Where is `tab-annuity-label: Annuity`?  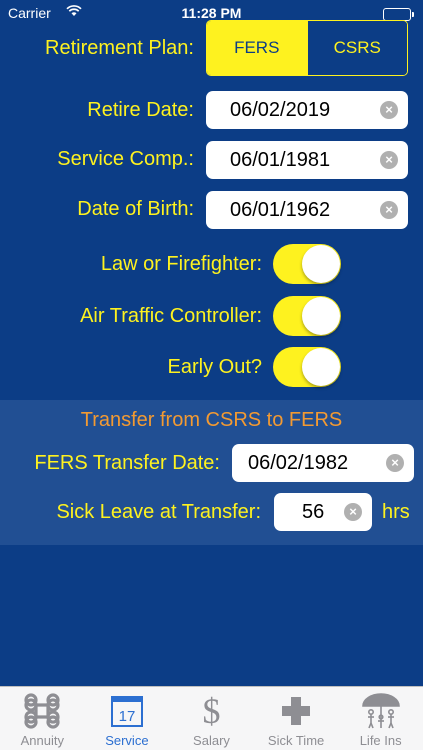 tab-annuity-label: Annuity is located at coordinates (42, 740).